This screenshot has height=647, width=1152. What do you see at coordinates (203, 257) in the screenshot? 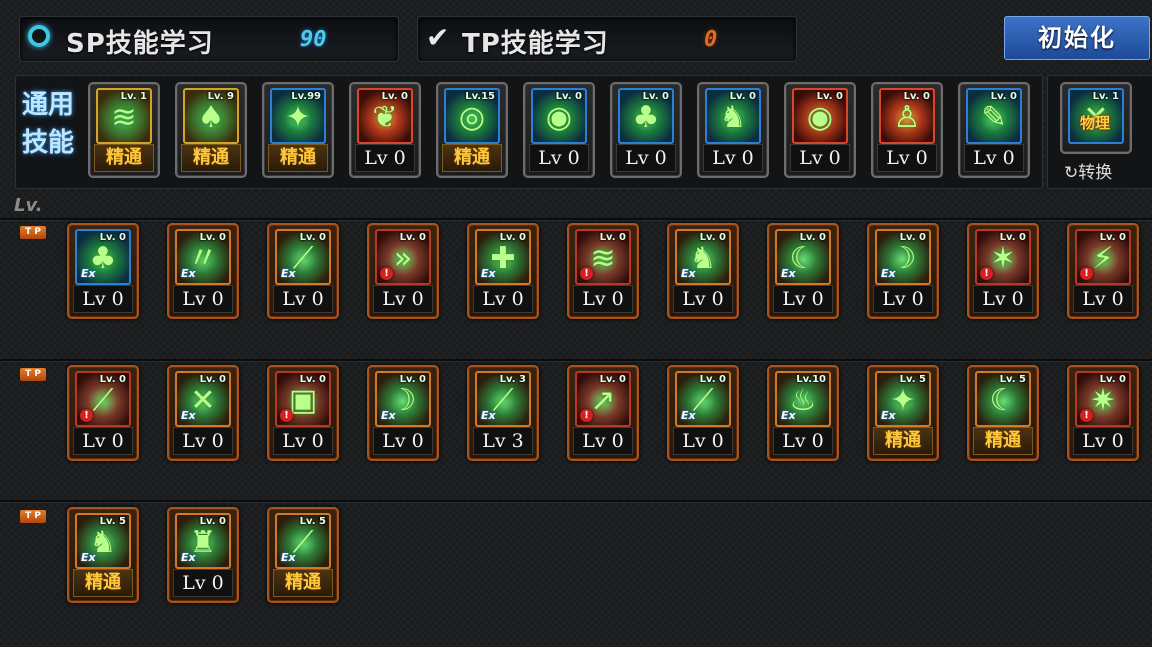
I see `skill-icon: 〃 Lv. 0 Ex` at bounding box center [203, 257].